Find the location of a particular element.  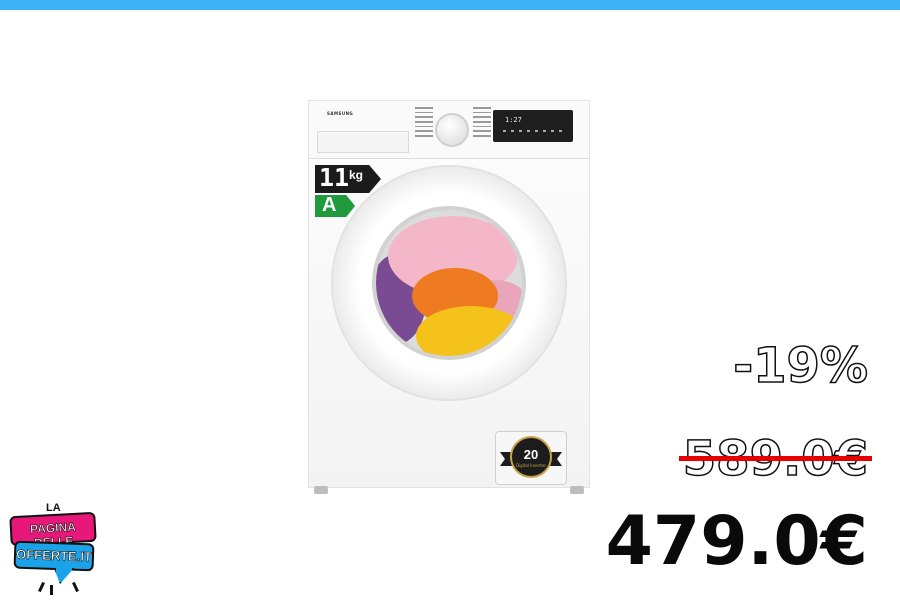

spark-mark-left is located at coordinates (41, 587).